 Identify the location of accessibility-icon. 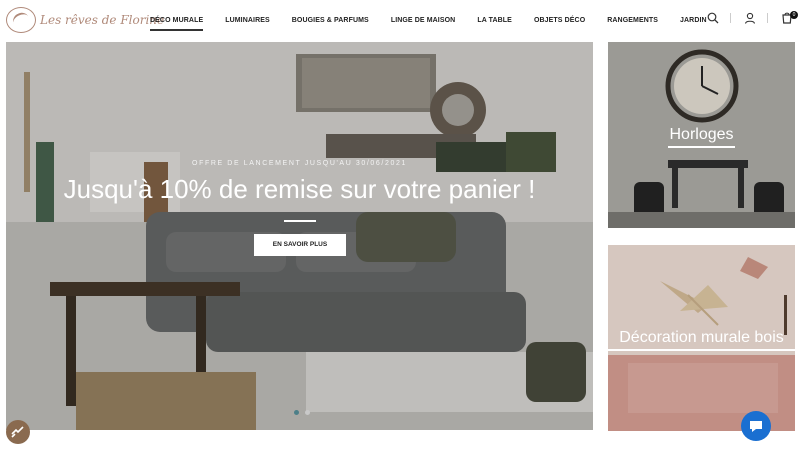
(18, 432).